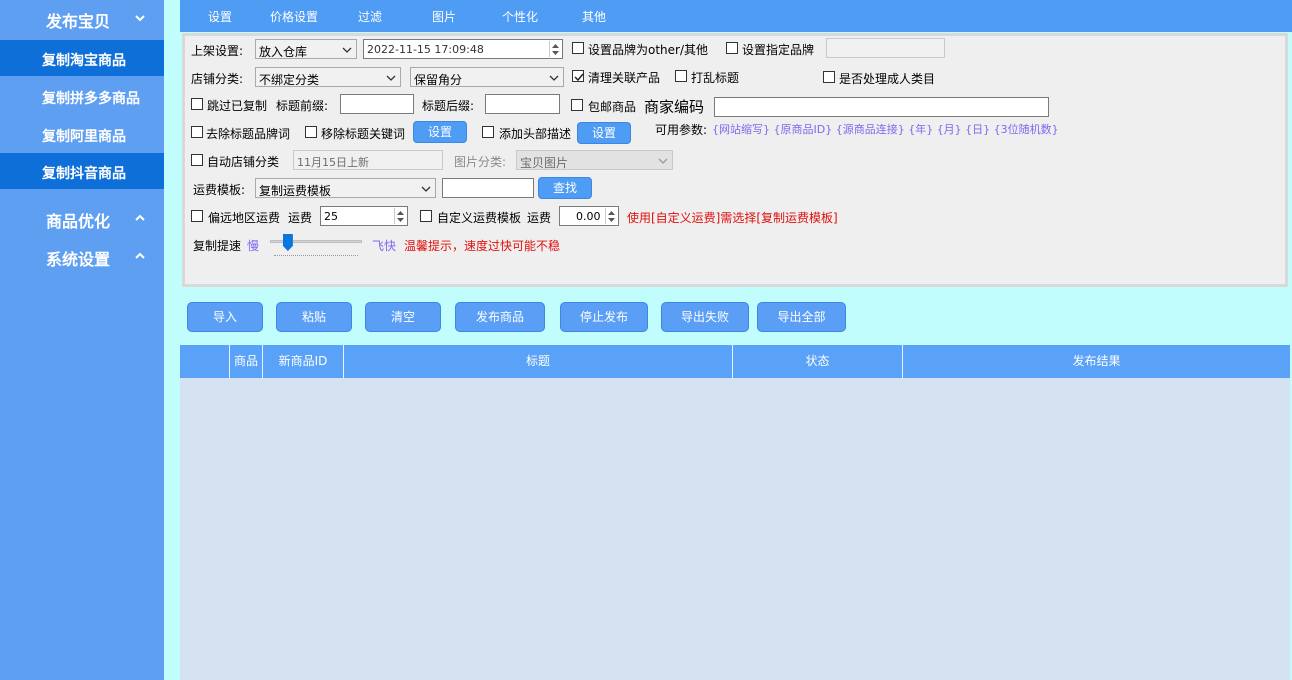 The height and width of the screenshot is (680, 1292). I want to click on title-prefix-input, so click(377, 104).